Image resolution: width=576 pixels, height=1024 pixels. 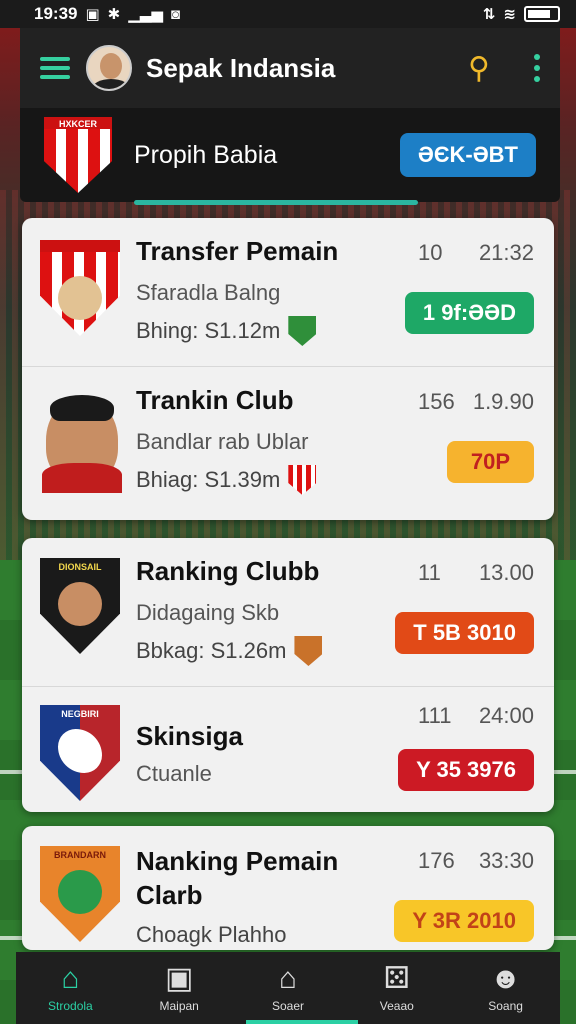 I want to click on club-shield-logo: DIONSAIL, so click(x=80, y=606).